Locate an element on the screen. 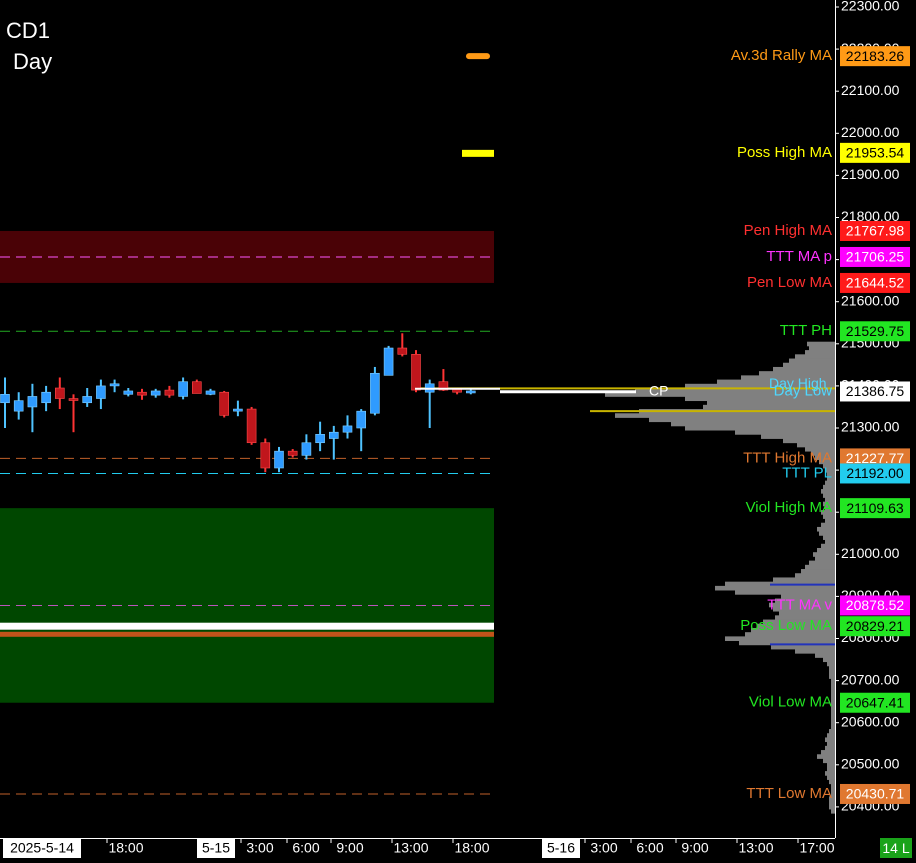  level-name-label: TTT MA p is located at coordinates (799, 256).